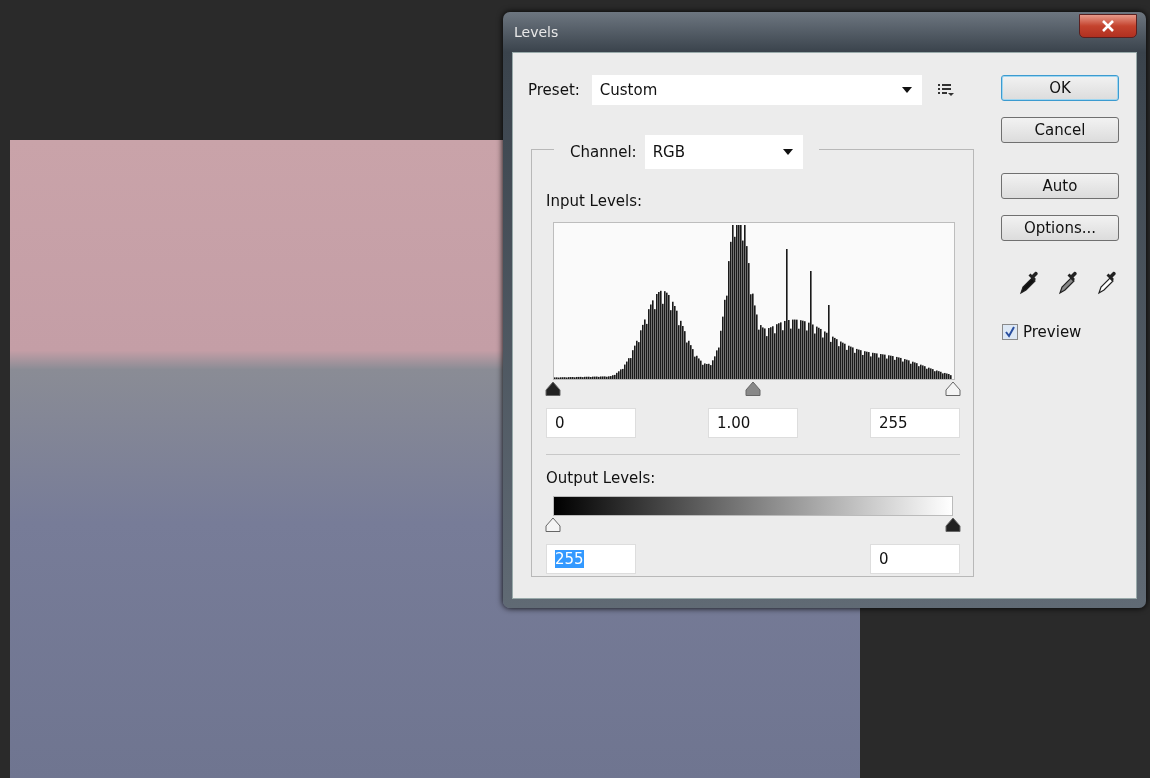 This screenshot has height=778, width=1150. I want to click on preset-dropdown: Custom, so click(756, 90).